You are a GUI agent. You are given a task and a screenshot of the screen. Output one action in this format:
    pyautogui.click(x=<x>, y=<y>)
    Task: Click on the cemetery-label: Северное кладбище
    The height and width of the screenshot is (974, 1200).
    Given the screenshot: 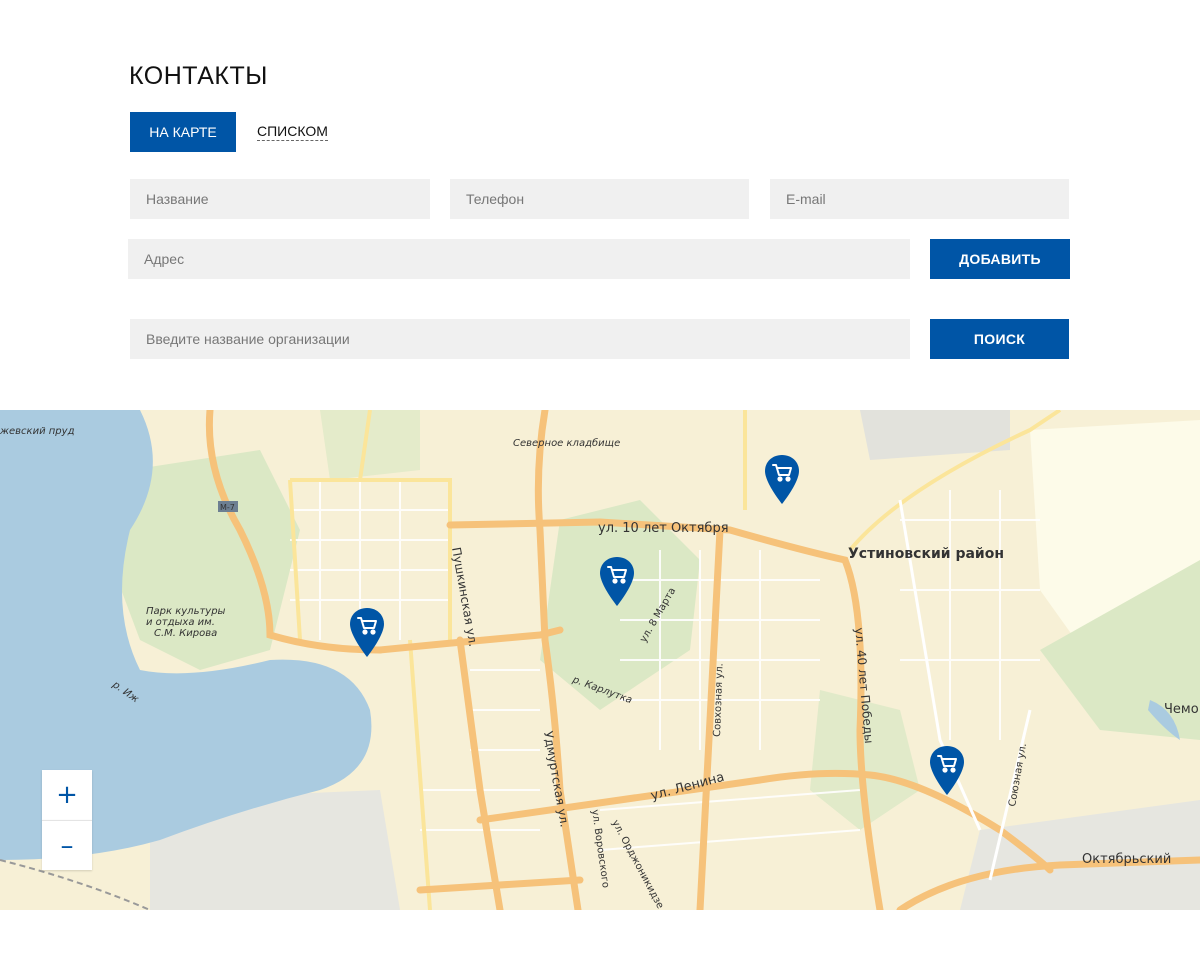 What is the action you would take?
    pyautogui.click(x=566, y=443)
    